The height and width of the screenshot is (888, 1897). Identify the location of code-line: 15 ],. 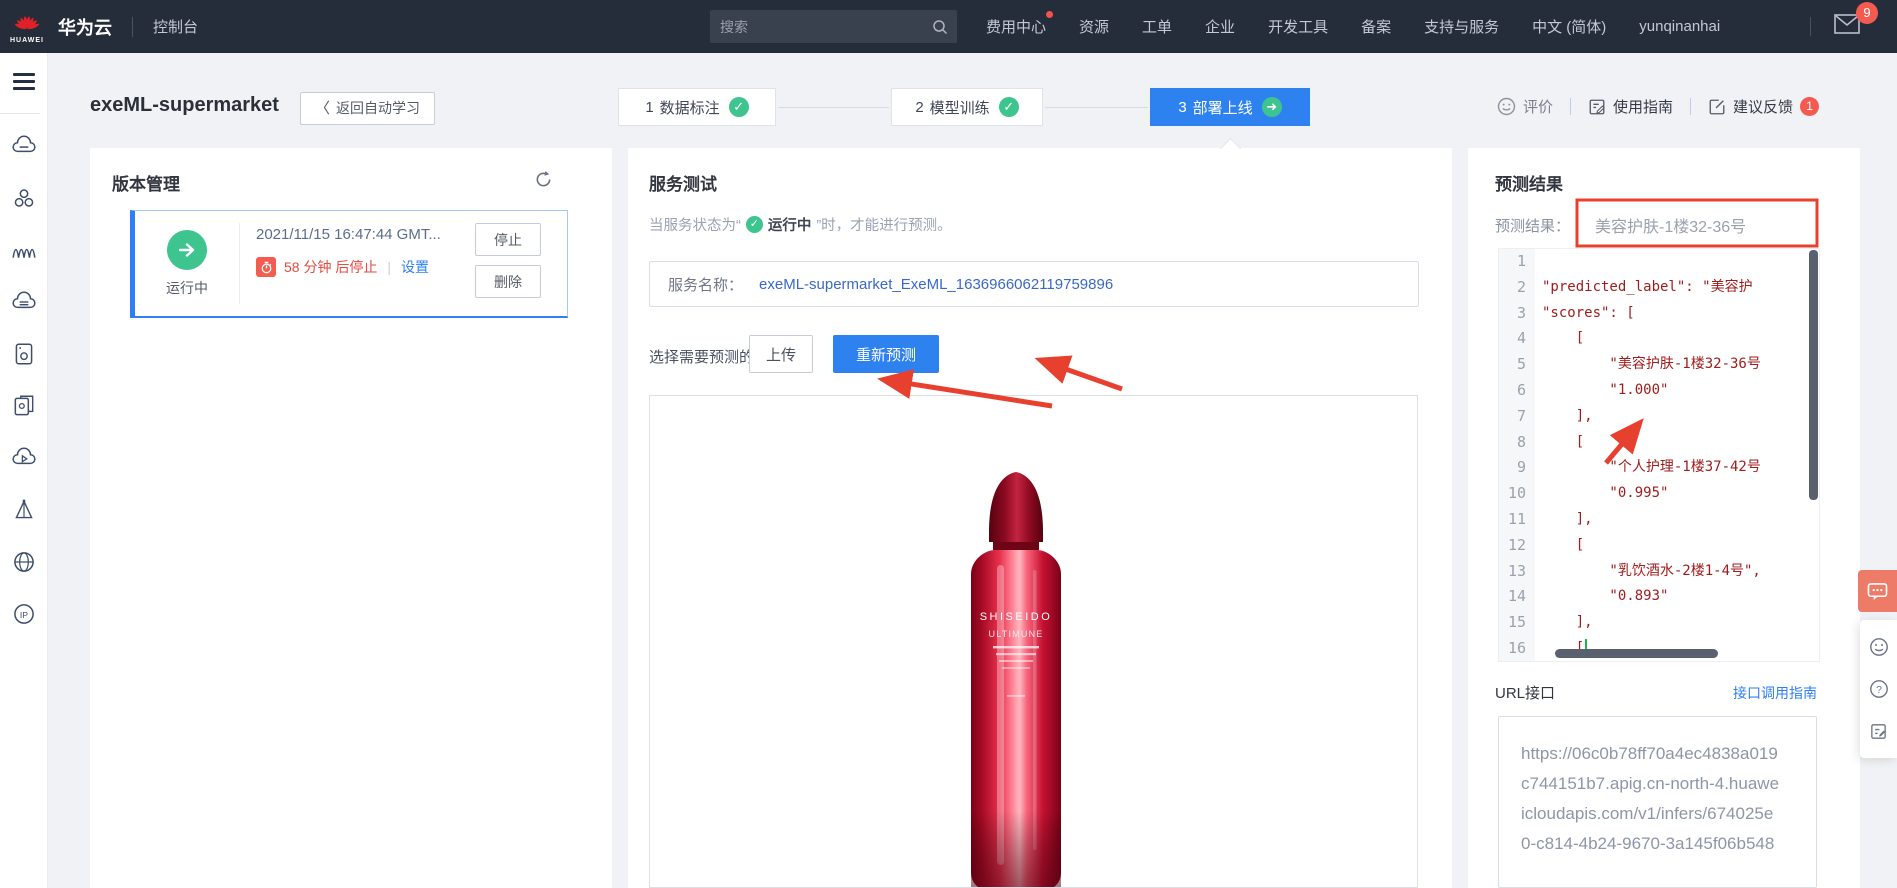
(1659, 623).